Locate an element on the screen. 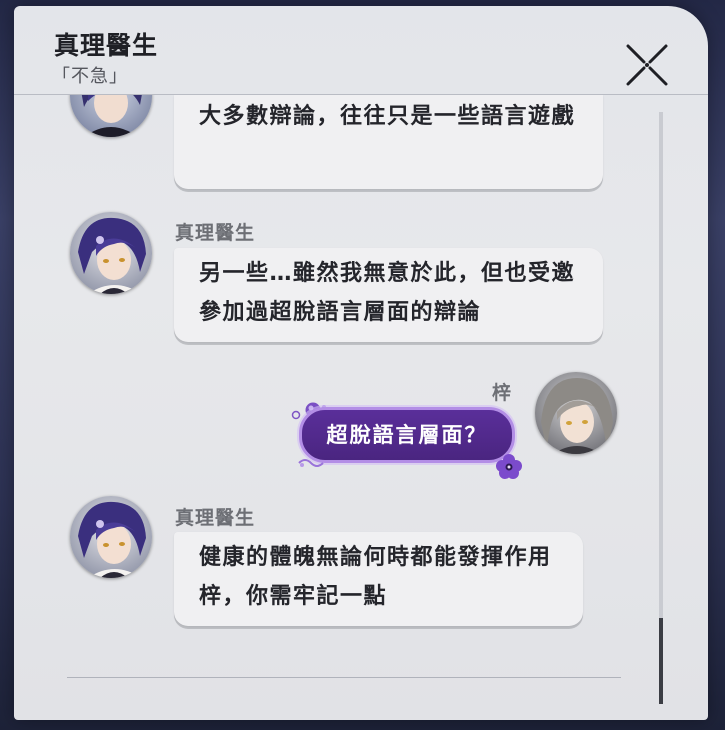  scrollbar-track is located at coordinates (661, 408).